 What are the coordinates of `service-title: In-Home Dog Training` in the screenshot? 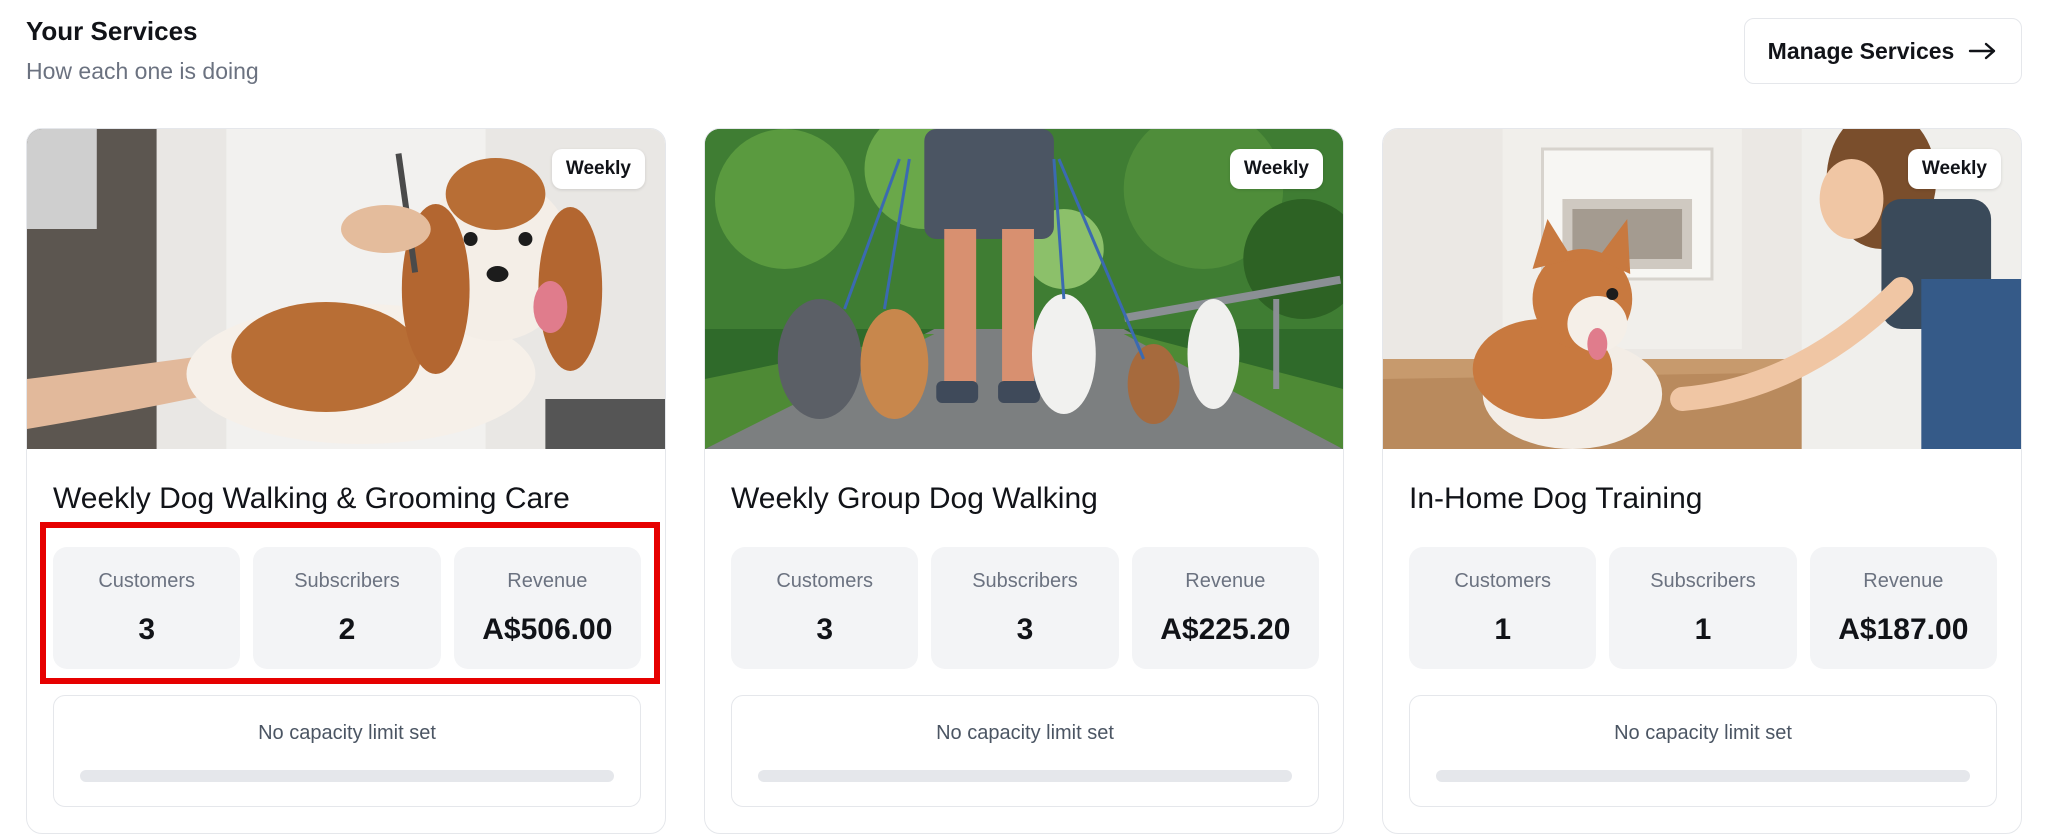 It's located at (1556, 498).